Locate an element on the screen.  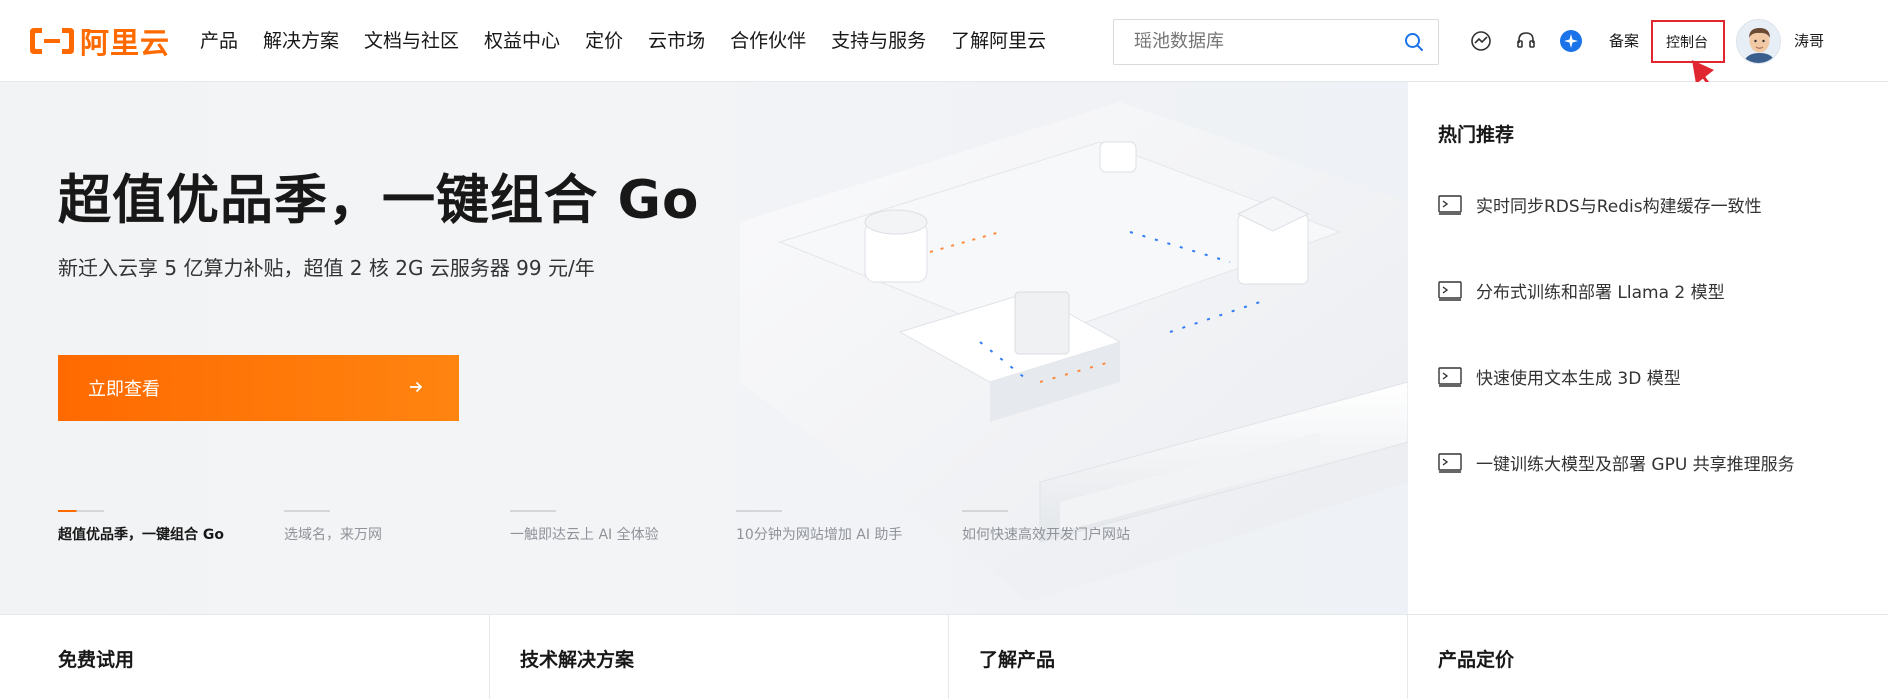
slide-label: 超值优品季，一键组合 Go is located at coordinates (141, 535).